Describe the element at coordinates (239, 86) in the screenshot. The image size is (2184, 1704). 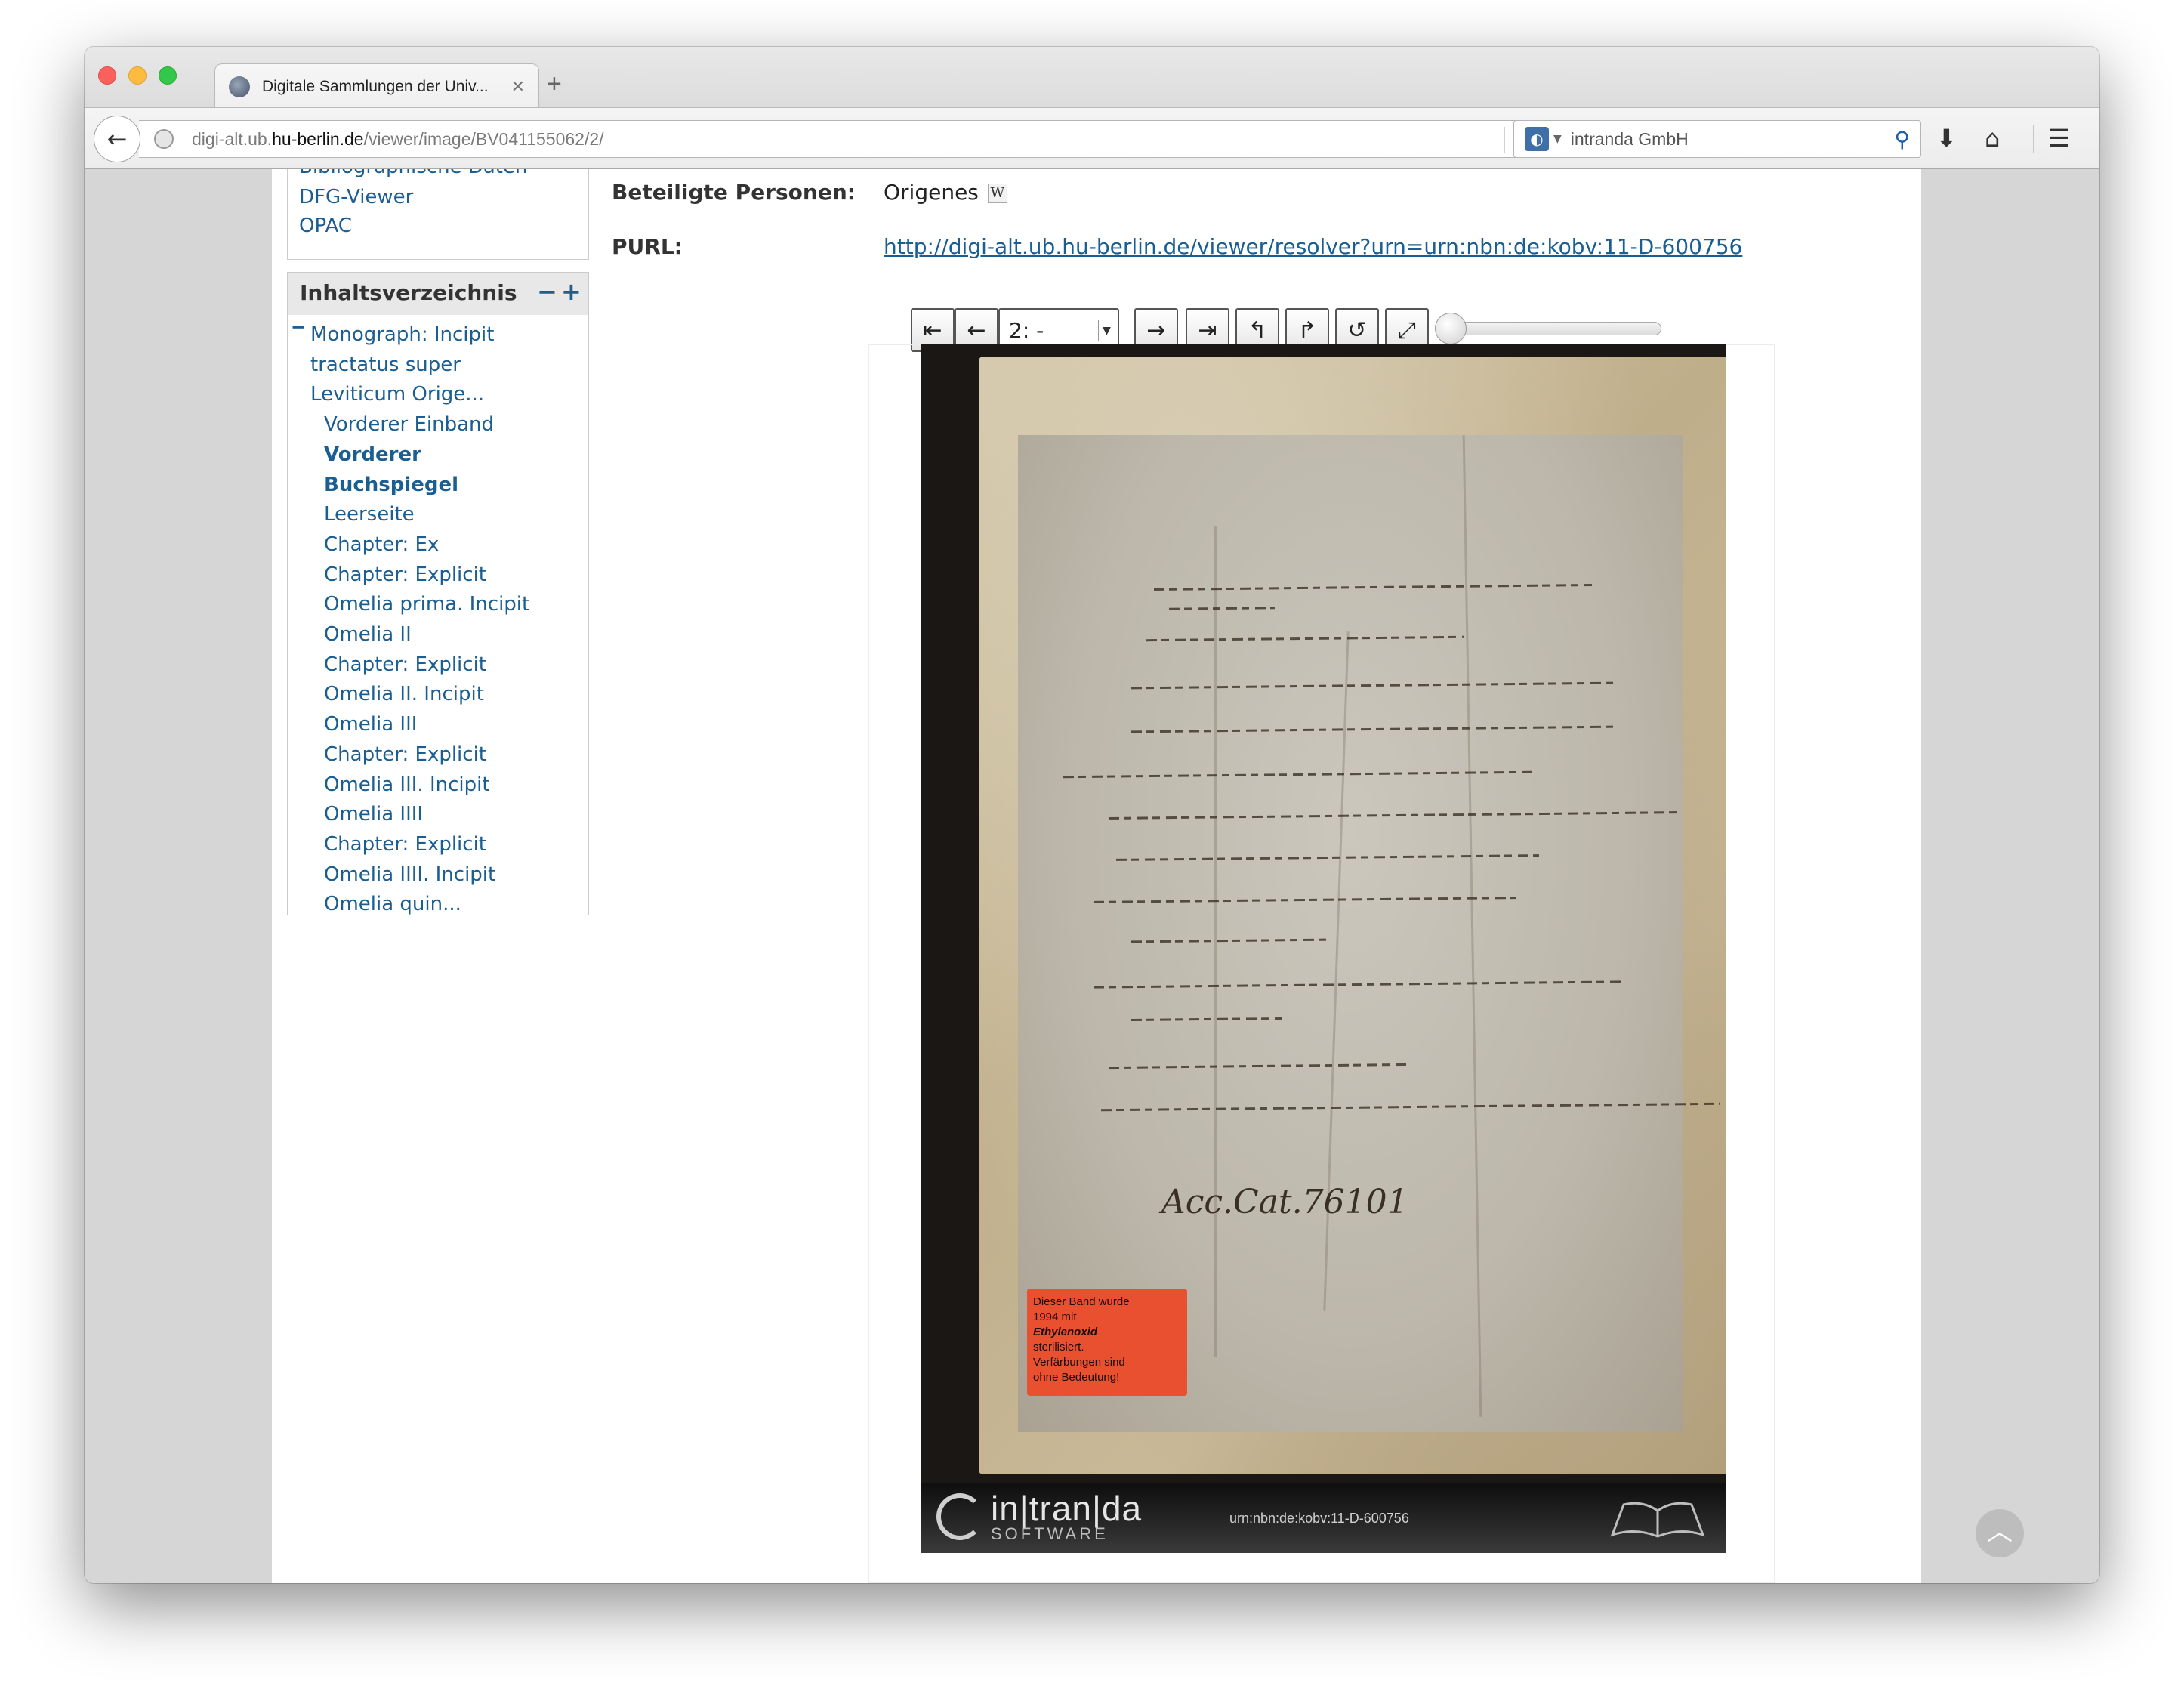
I see `site-favicon-icon` at that location.